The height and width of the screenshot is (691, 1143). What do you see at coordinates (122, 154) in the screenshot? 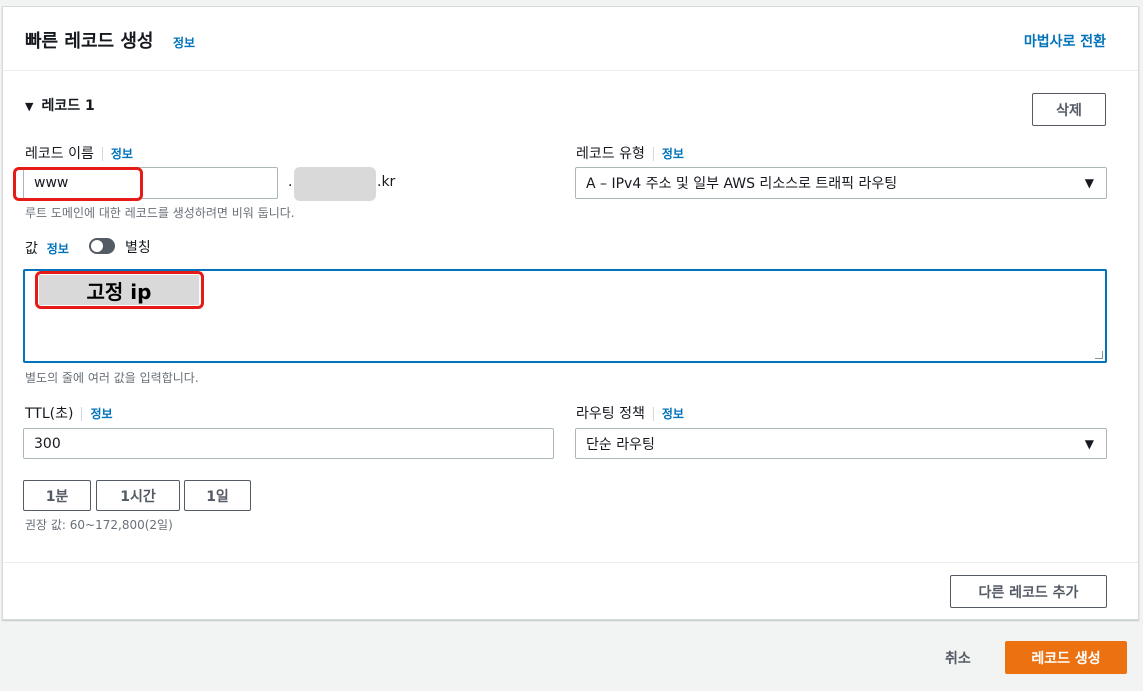
I see `record-name-info-link: 정보` at bounding box center [122, 154].